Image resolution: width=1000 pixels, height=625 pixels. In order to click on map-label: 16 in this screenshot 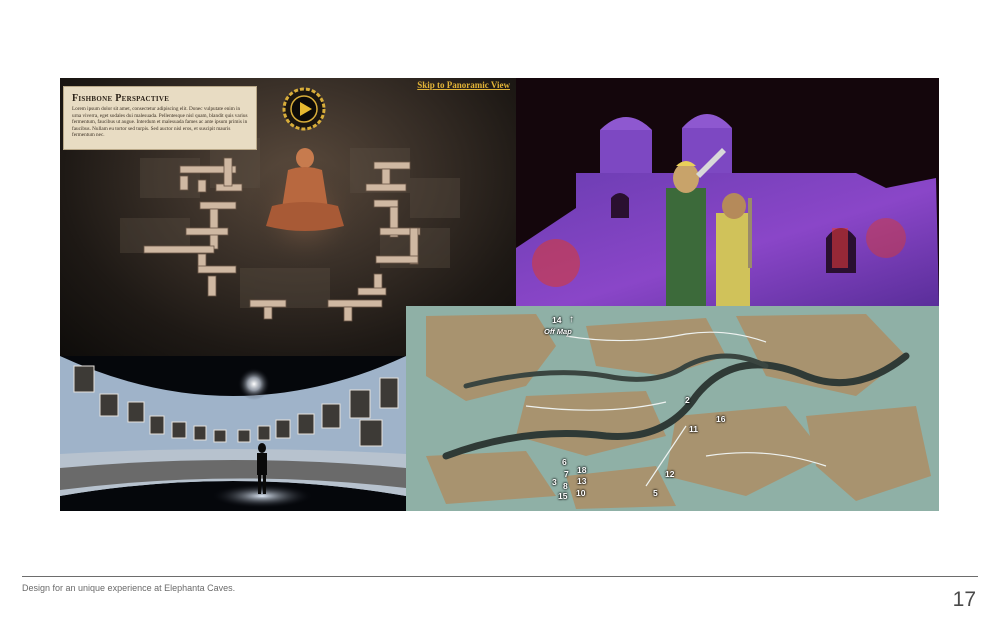, I will do `click(720, 419)`.